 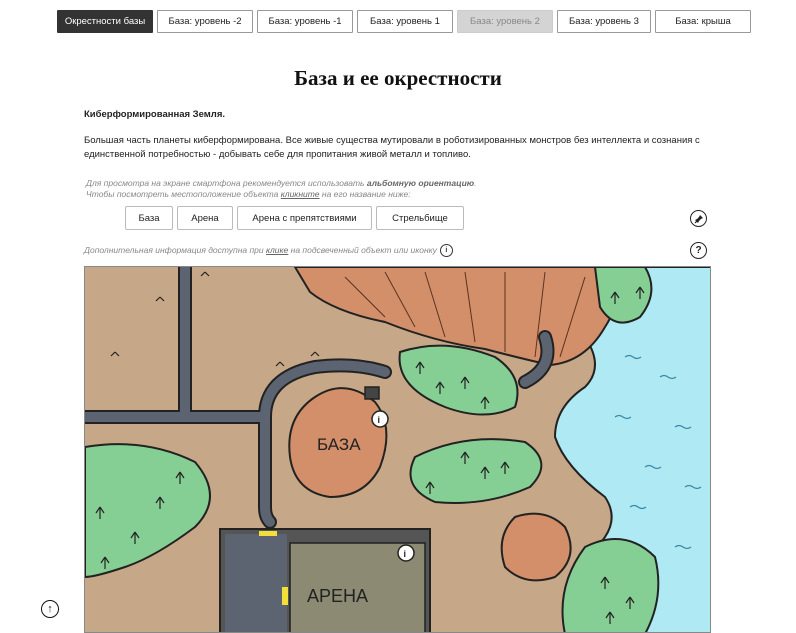 What do you see at coordinates (698, 218) in the screenshot?
I see `pin-icon` at bounding box center [698, 218].